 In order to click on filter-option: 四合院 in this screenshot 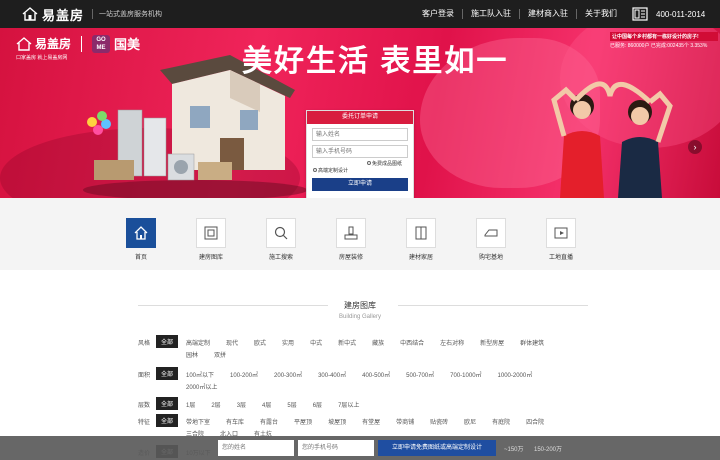, I will do `click(535, 423)`.